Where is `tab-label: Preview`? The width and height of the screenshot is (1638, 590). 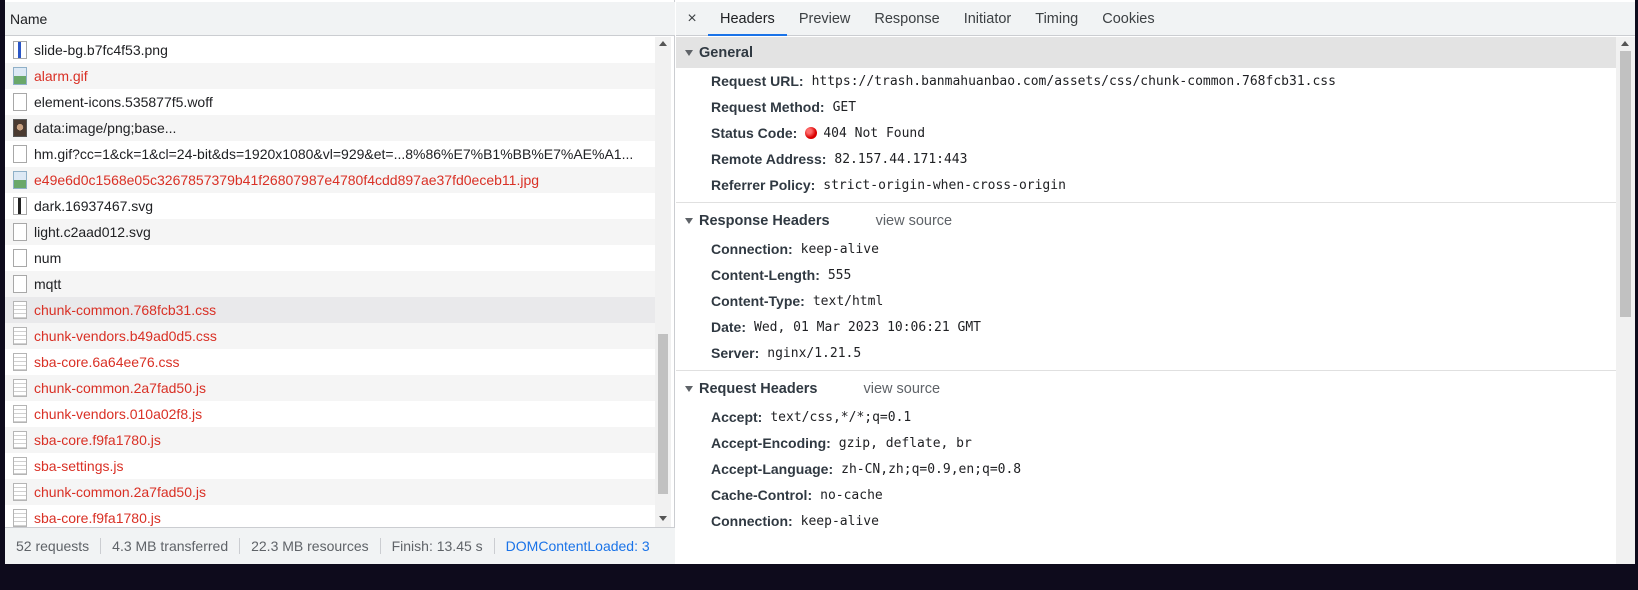 tab-label: Preview is located at coordinates (824, 18).